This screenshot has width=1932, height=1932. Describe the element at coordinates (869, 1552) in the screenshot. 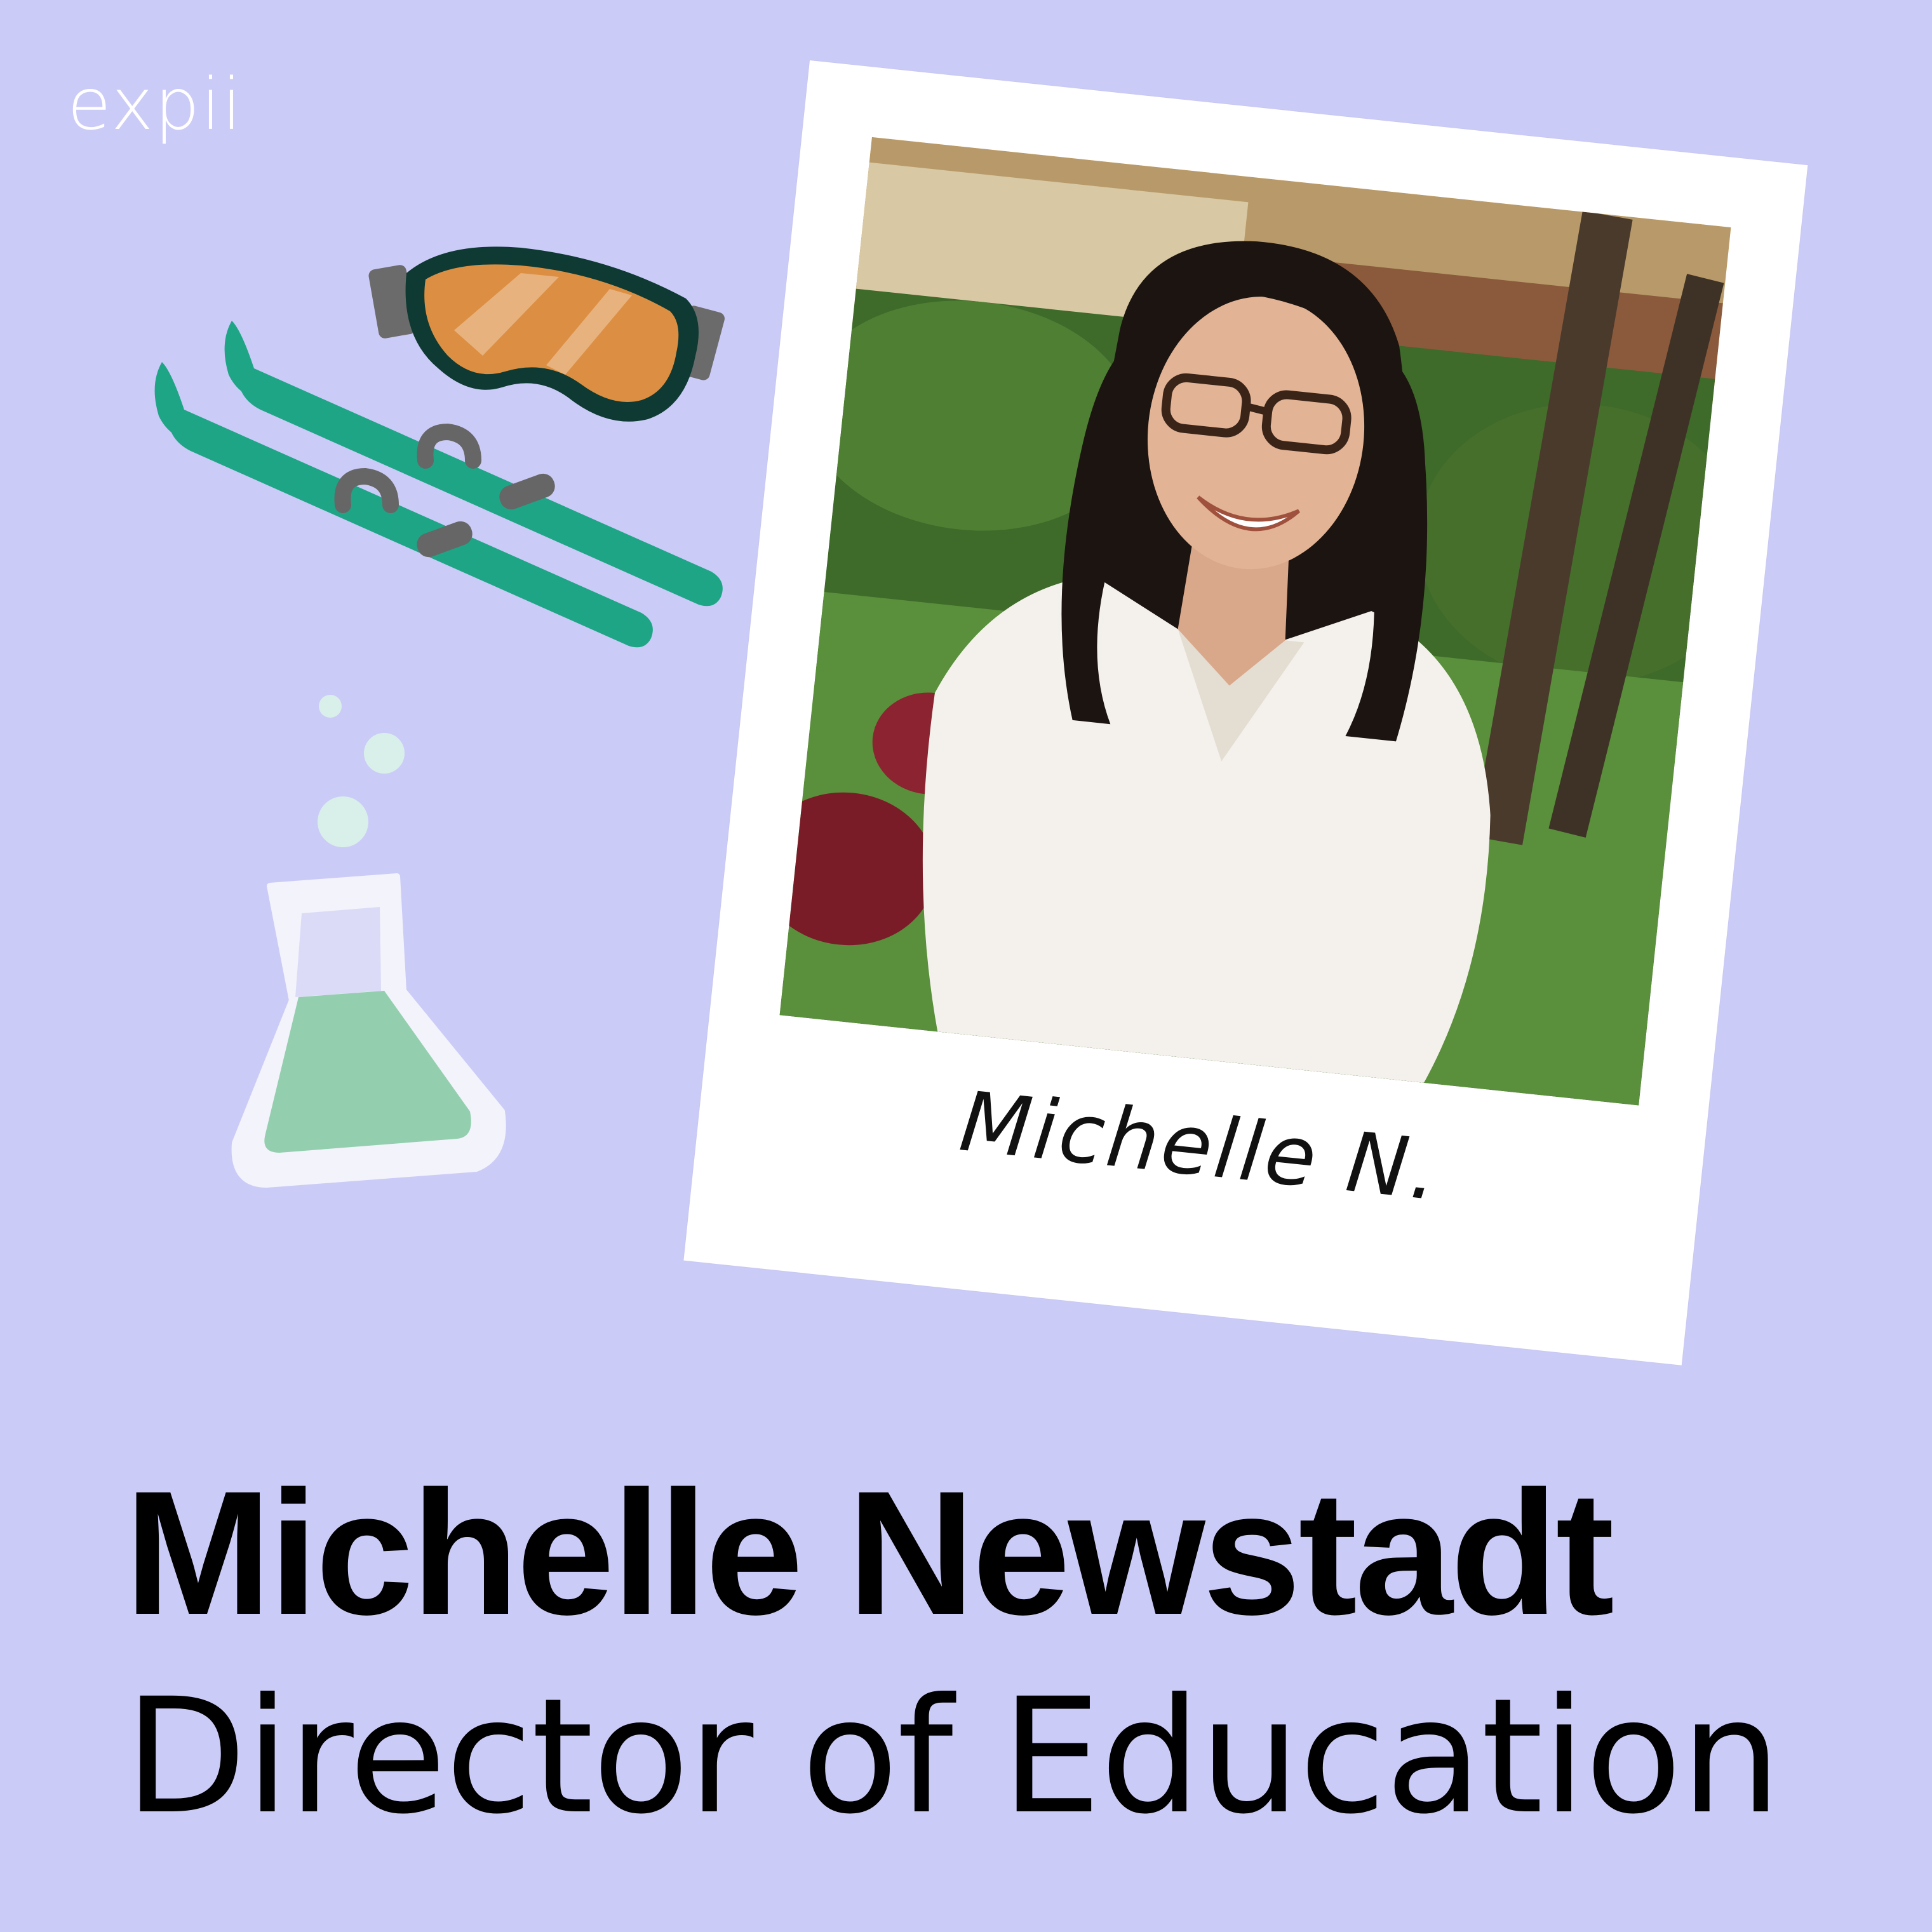

I see `person-name: Michelle Newstadt` at that location.